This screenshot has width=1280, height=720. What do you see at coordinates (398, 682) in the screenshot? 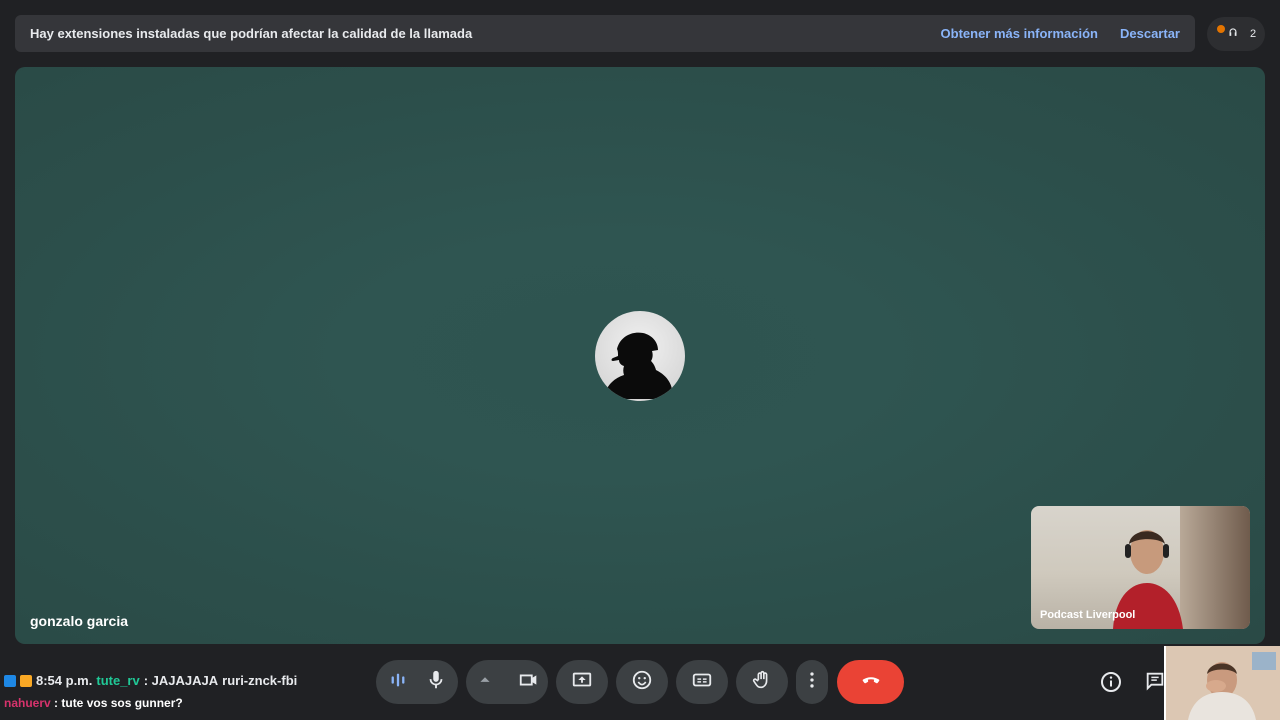
I see `audio-levels-icon` at bounding box center [398, 682].